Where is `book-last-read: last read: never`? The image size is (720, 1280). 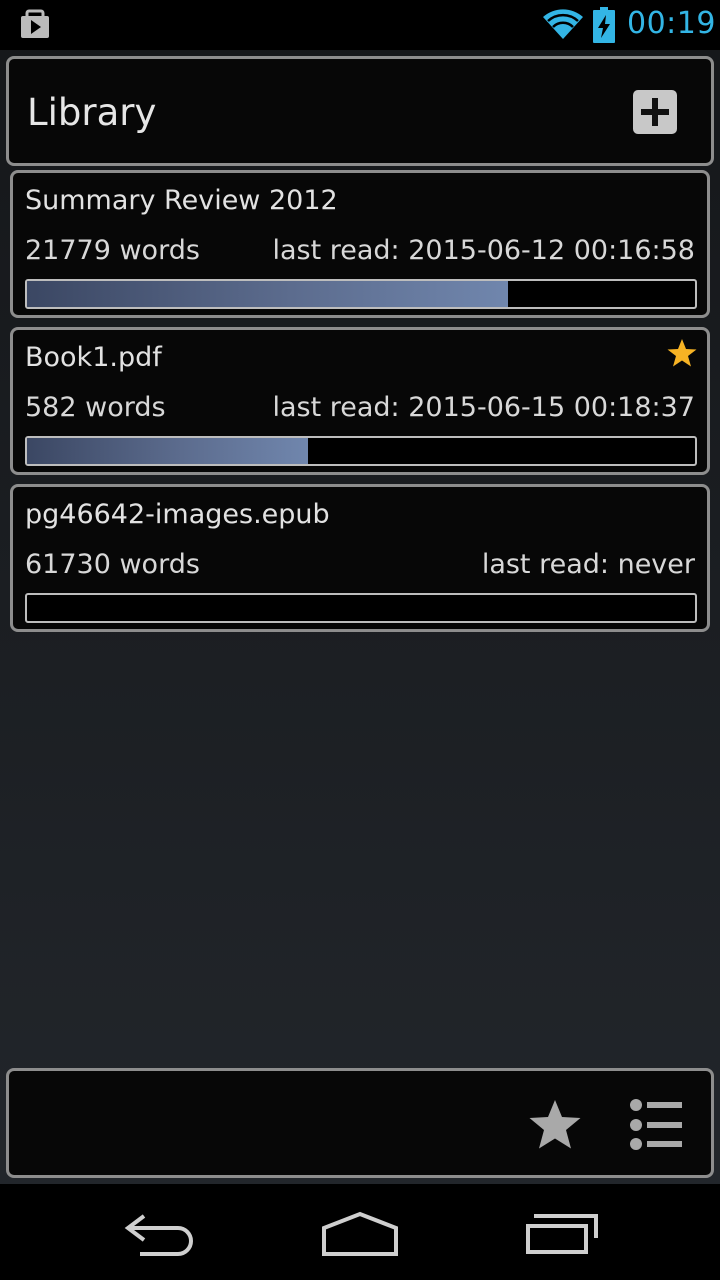
book-last-read: last read: never is located at coordinates (588, 564).